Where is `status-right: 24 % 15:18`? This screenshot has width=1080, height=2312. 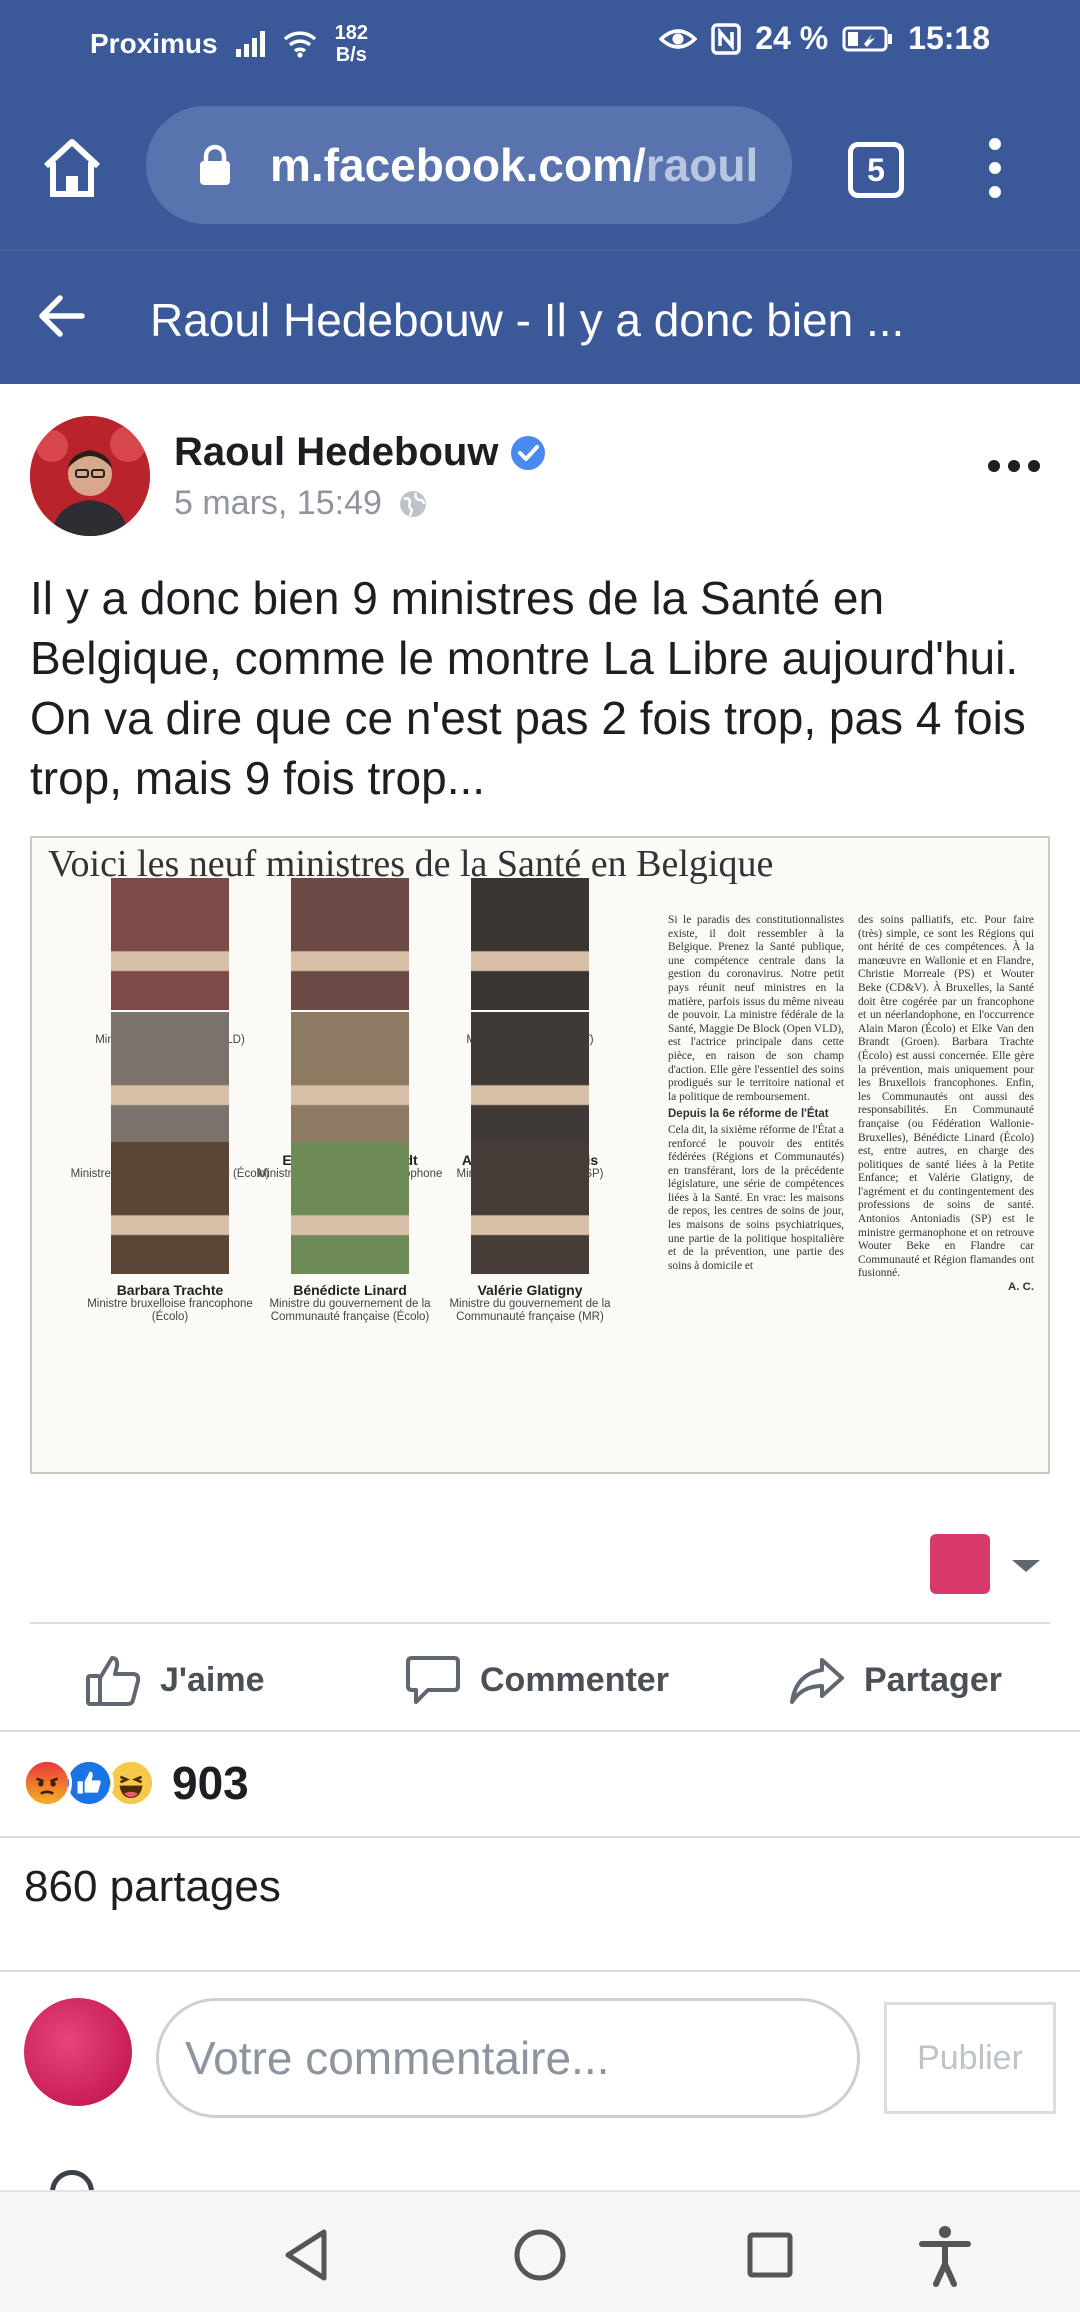 status-right: 24 % 15:18 is located at coordinates (824, 38).